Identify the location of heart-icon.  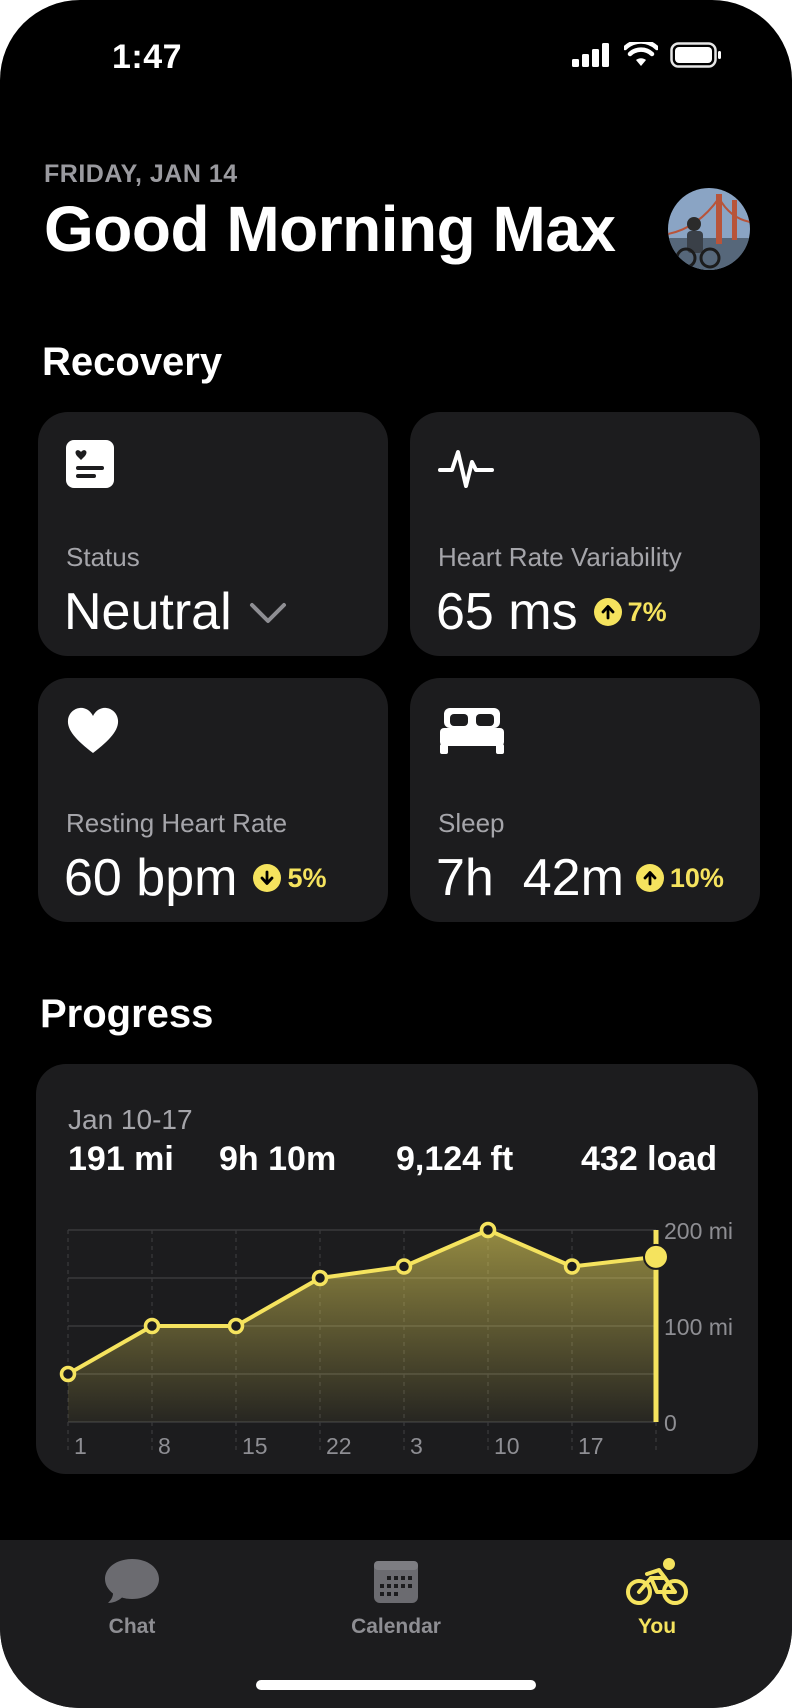
(93, 733).